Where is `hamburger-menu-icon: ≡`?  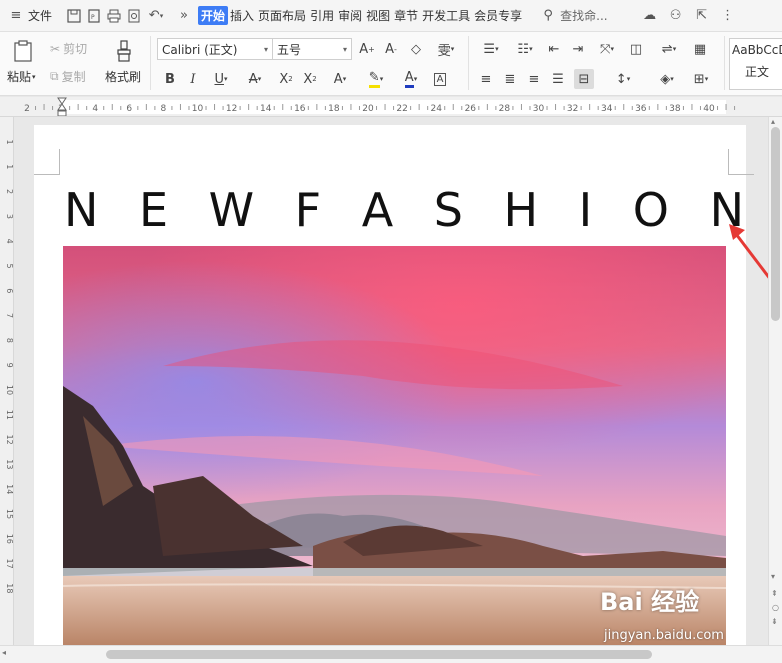 hamburger-menu-icon: ≡ is located at coordinates (16, 16).